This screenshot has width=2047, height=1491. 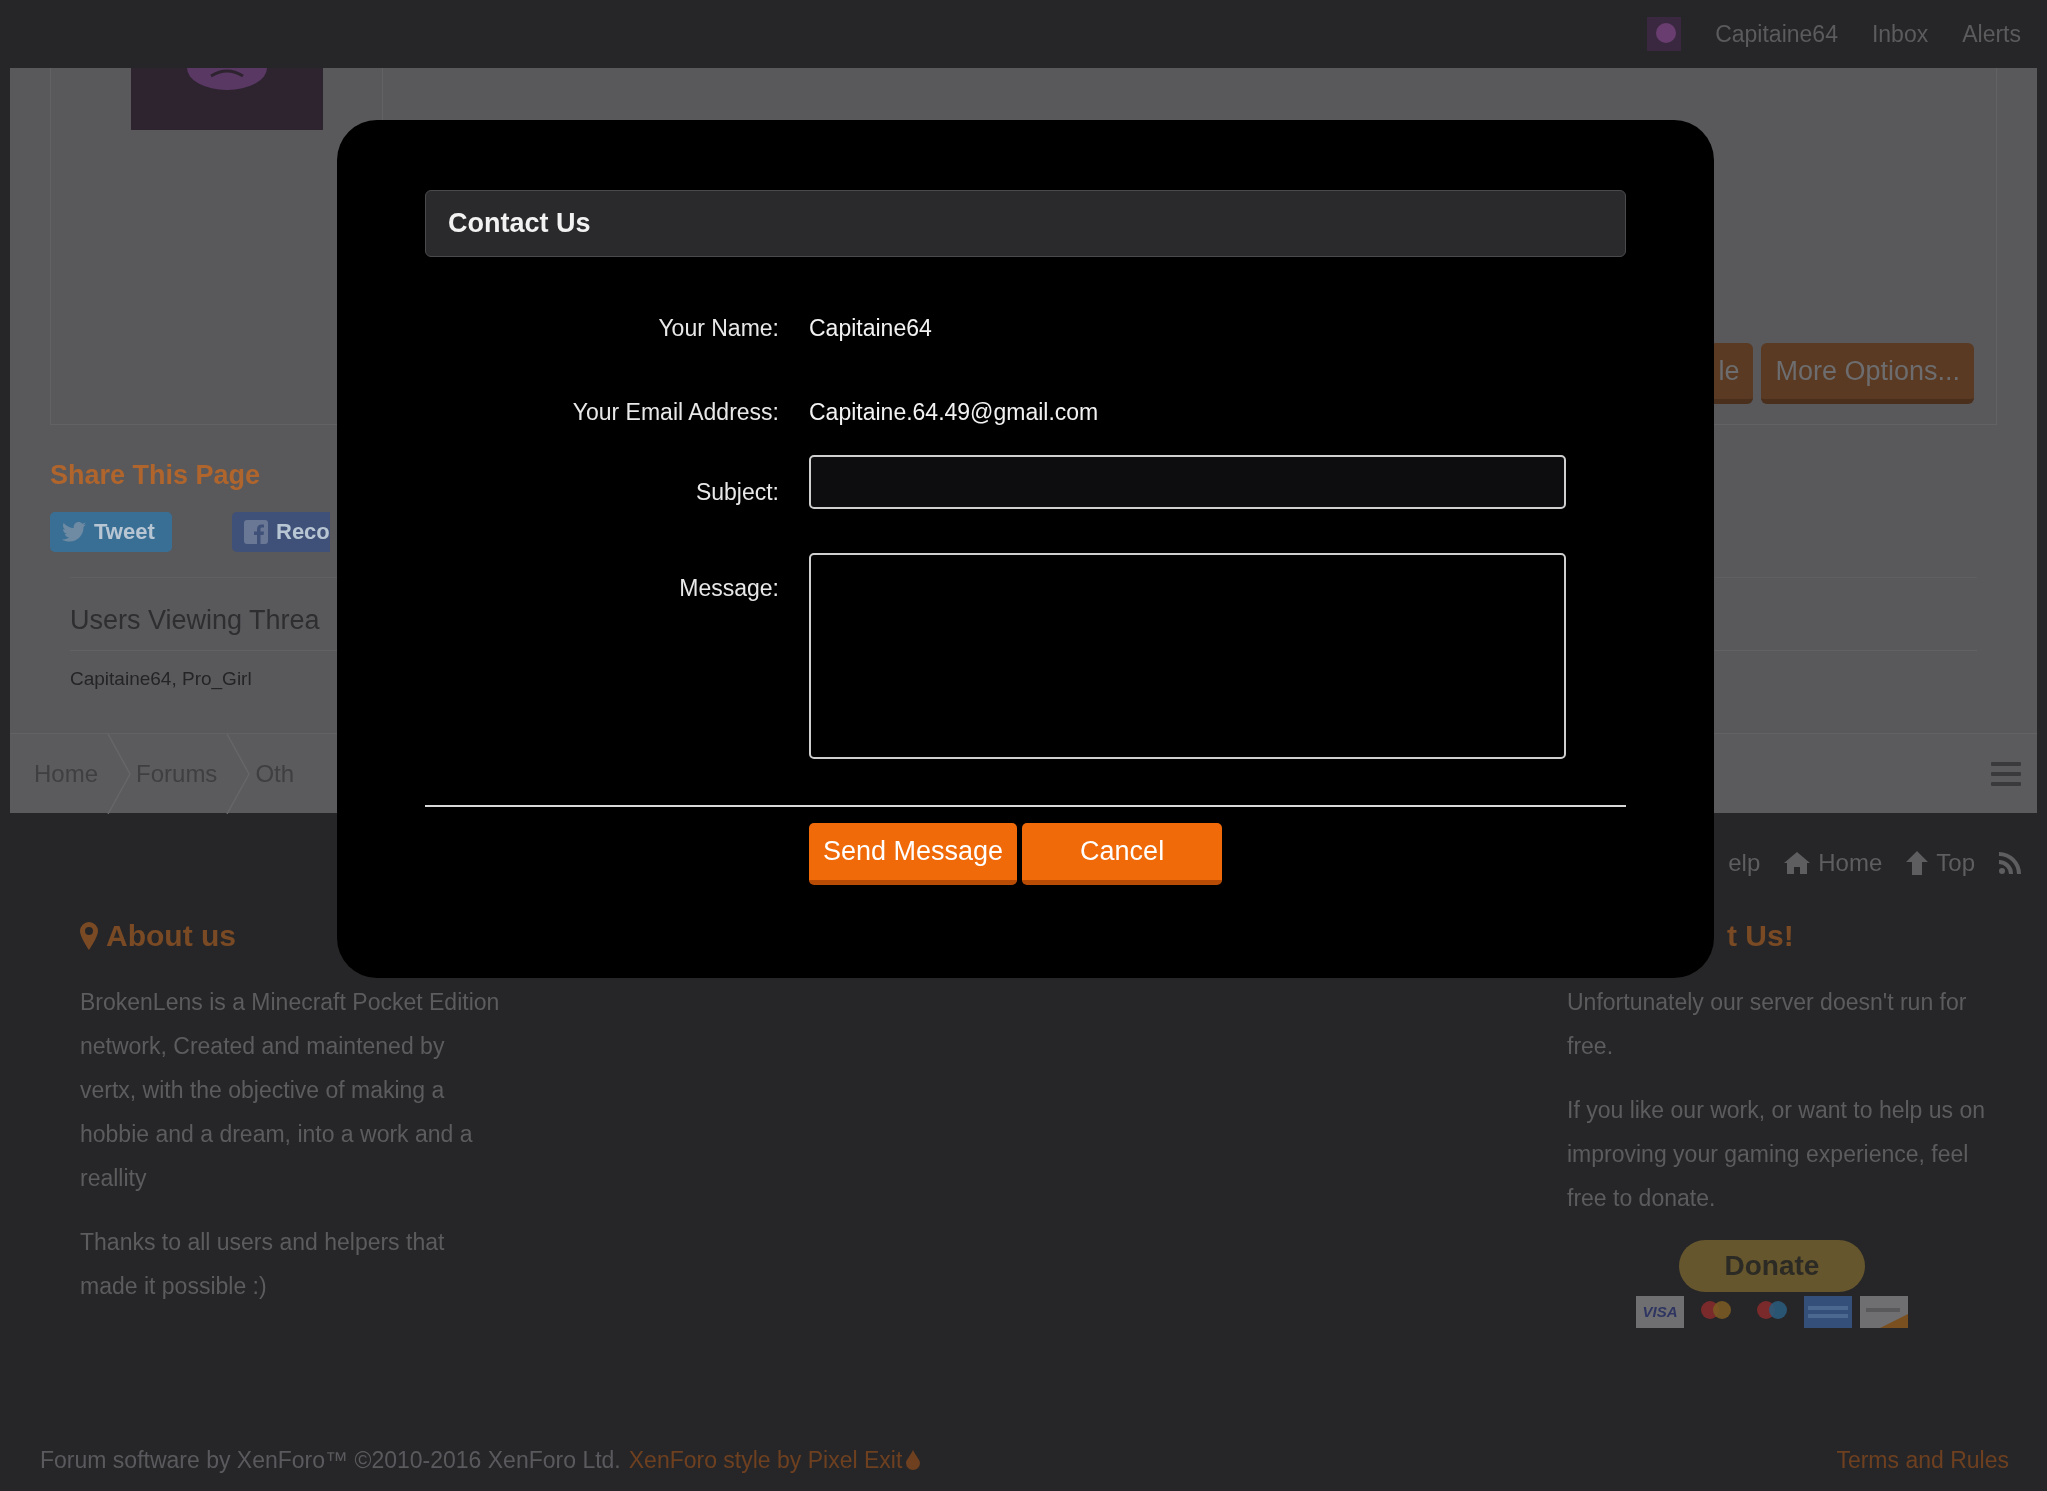 I want to click on field-label: Your Email Address:, so click(x=675, y=412).